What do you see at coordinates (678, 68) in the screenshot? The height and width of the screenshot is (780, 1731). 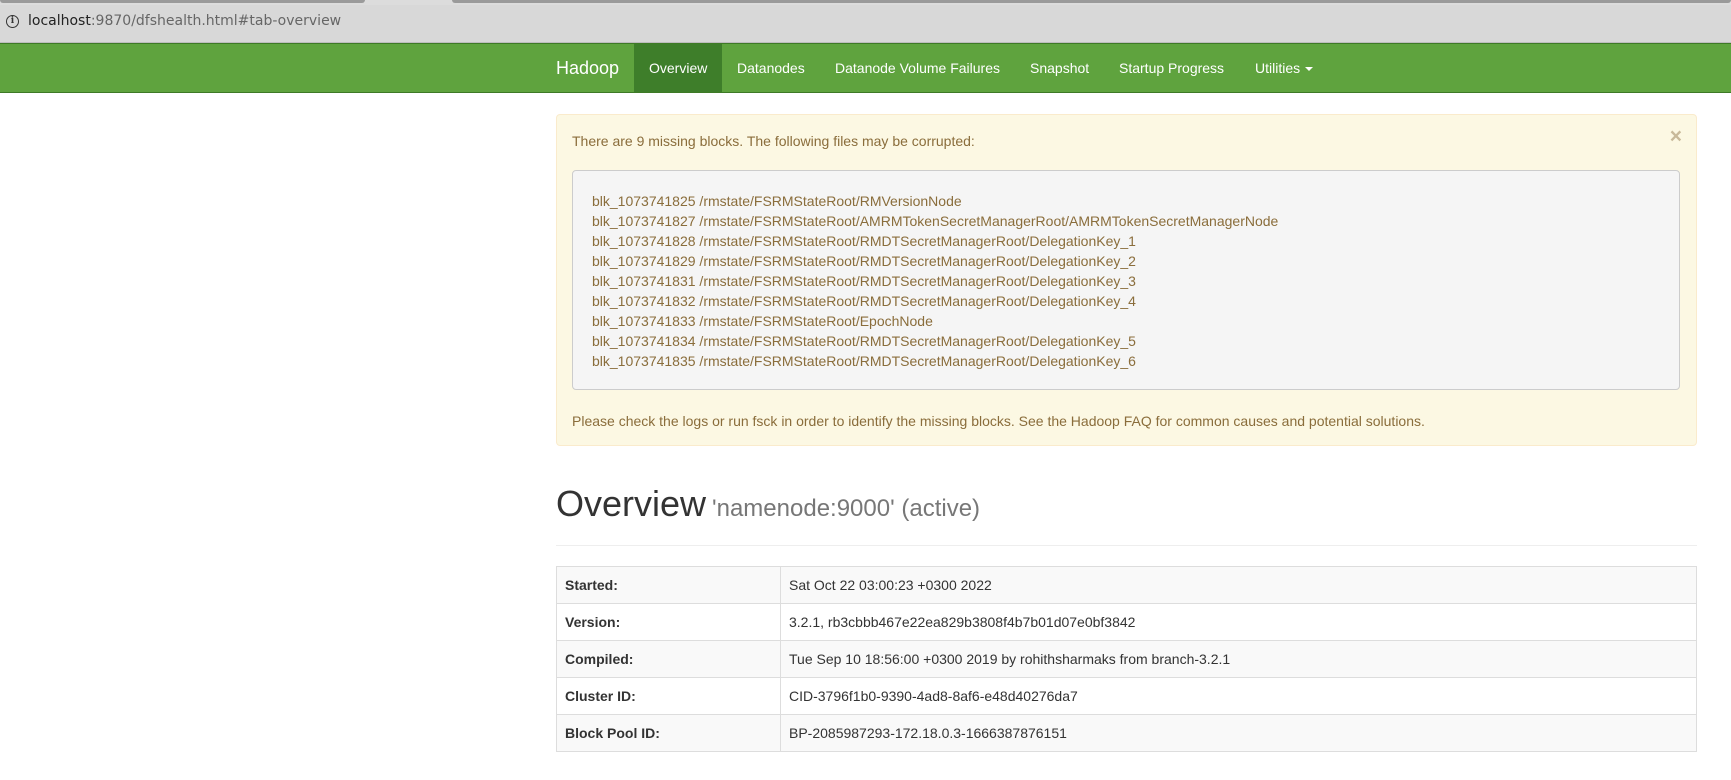 I see `nav-overview: Overview` at bounding box center [678, 68].